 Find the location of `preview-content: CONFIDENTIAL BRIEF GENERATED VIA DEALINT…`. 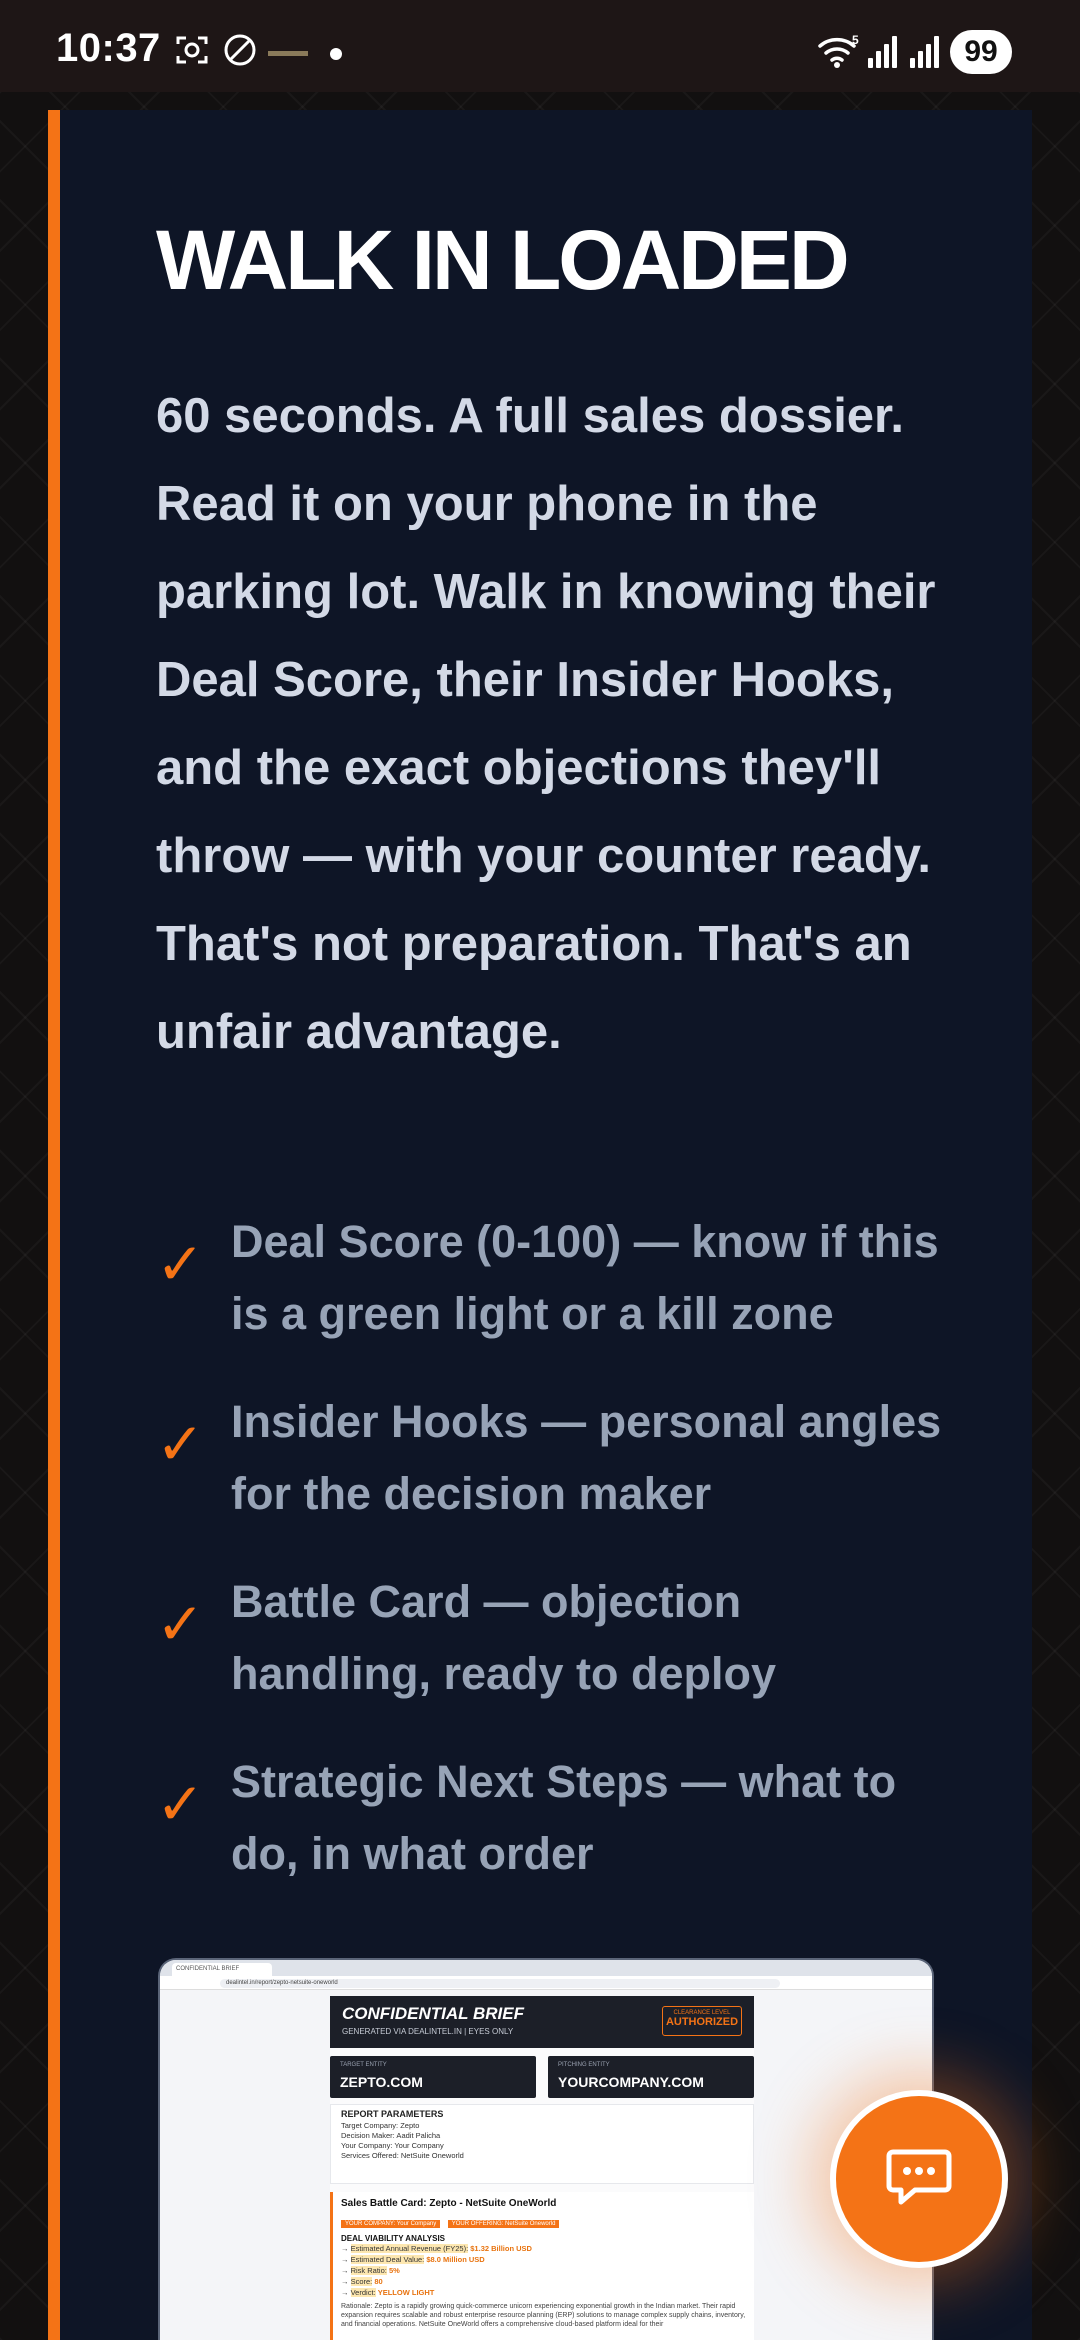

preview-content: CONFIDENTIAL BRIEF GENERATED VIA DEALINT… is located at coordinates (542, 2168).